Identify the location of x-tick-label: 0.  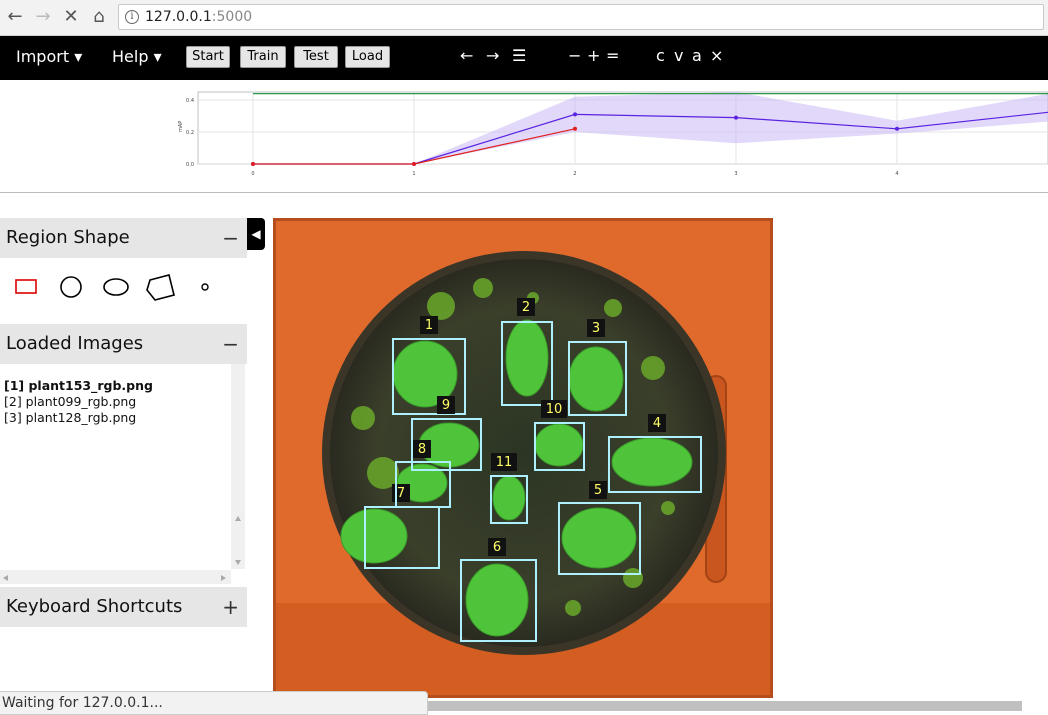
(252, 174).